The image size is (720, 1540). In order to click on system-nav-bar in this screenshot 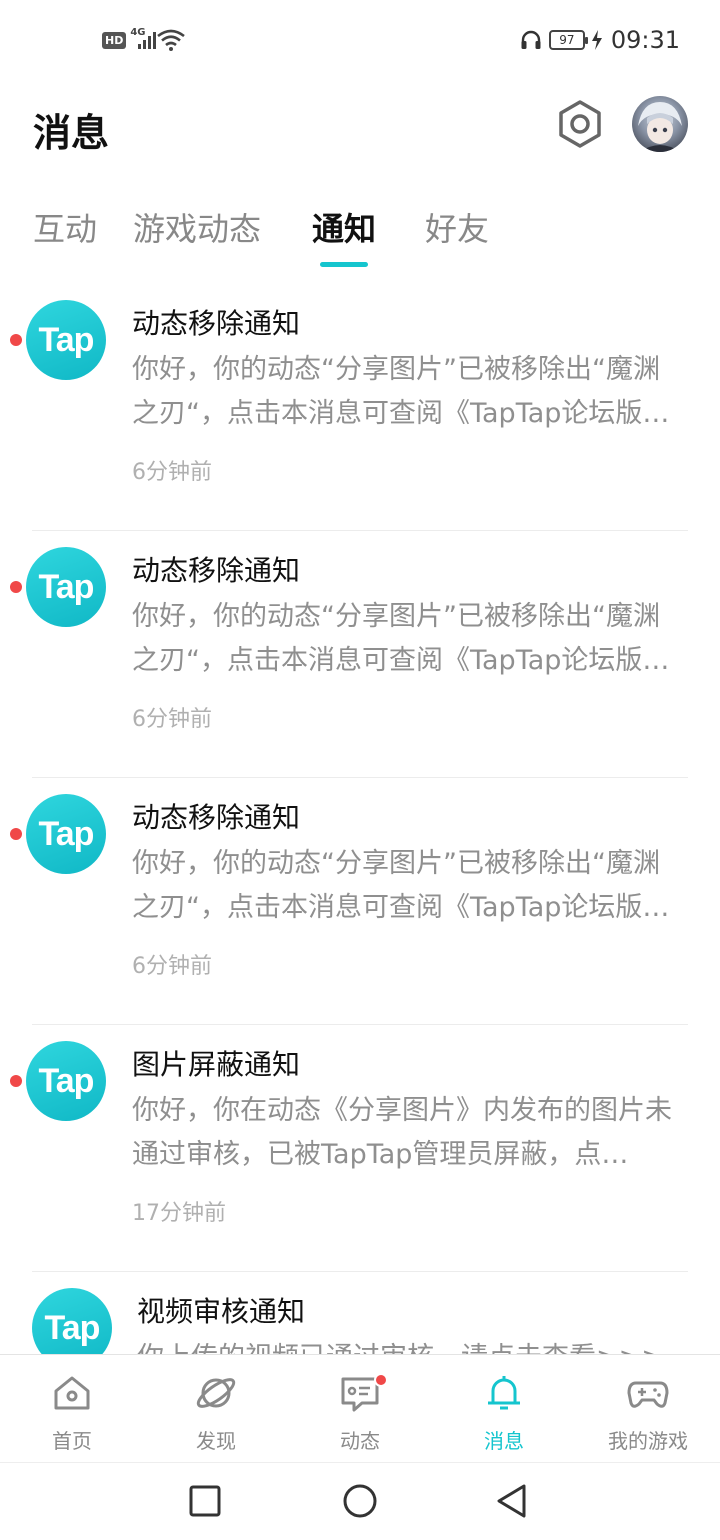, I will do `click(360, 1501)`.